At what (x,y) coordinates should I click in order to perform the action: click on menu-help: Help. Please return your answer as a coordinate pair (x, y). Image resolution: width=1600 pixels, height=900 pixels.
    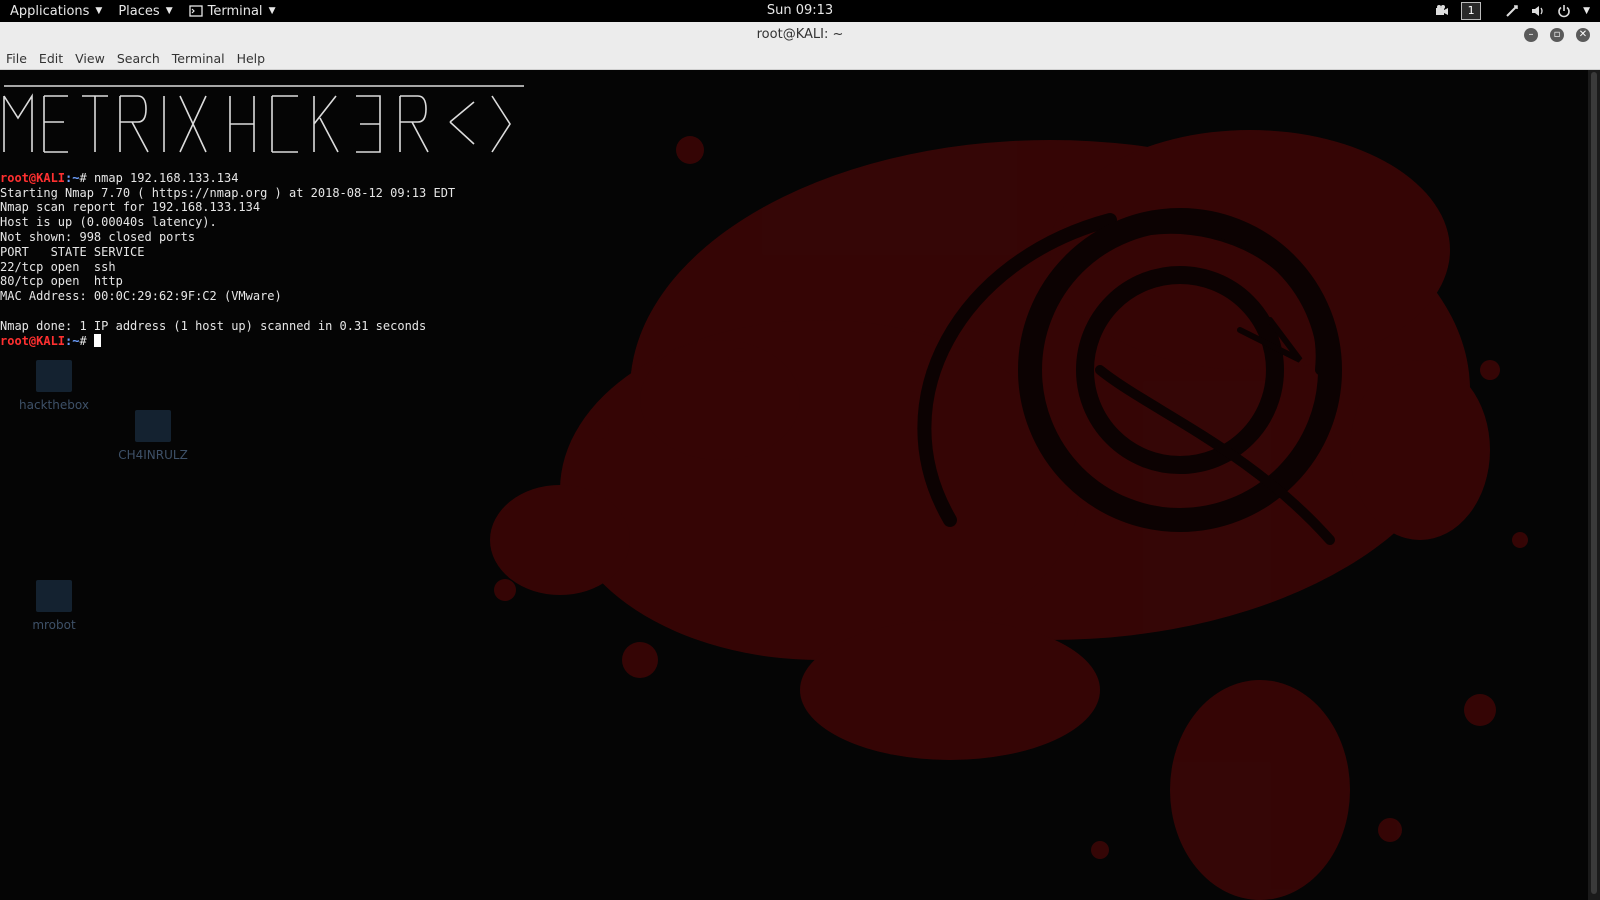
    Looking at the image, I should click on (251, 58).